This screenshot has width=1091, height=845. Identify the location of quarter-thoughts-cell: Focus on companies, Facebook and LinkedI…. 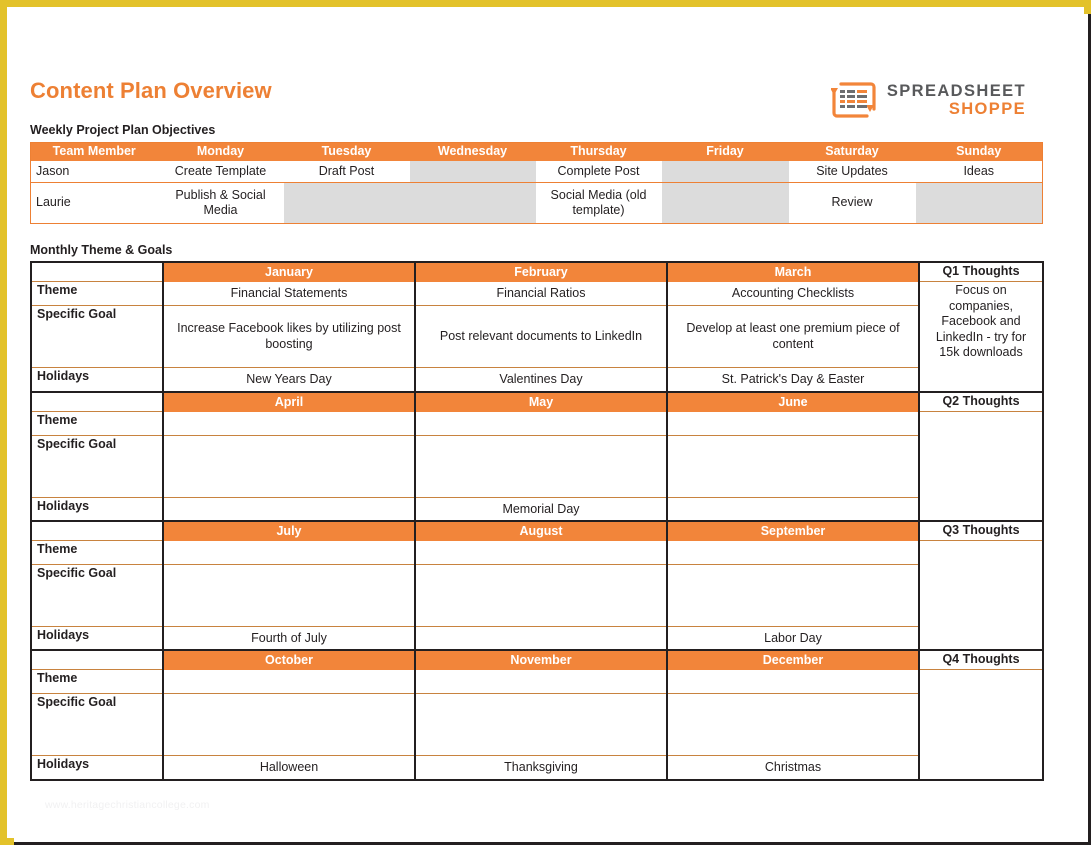
(980, 336).